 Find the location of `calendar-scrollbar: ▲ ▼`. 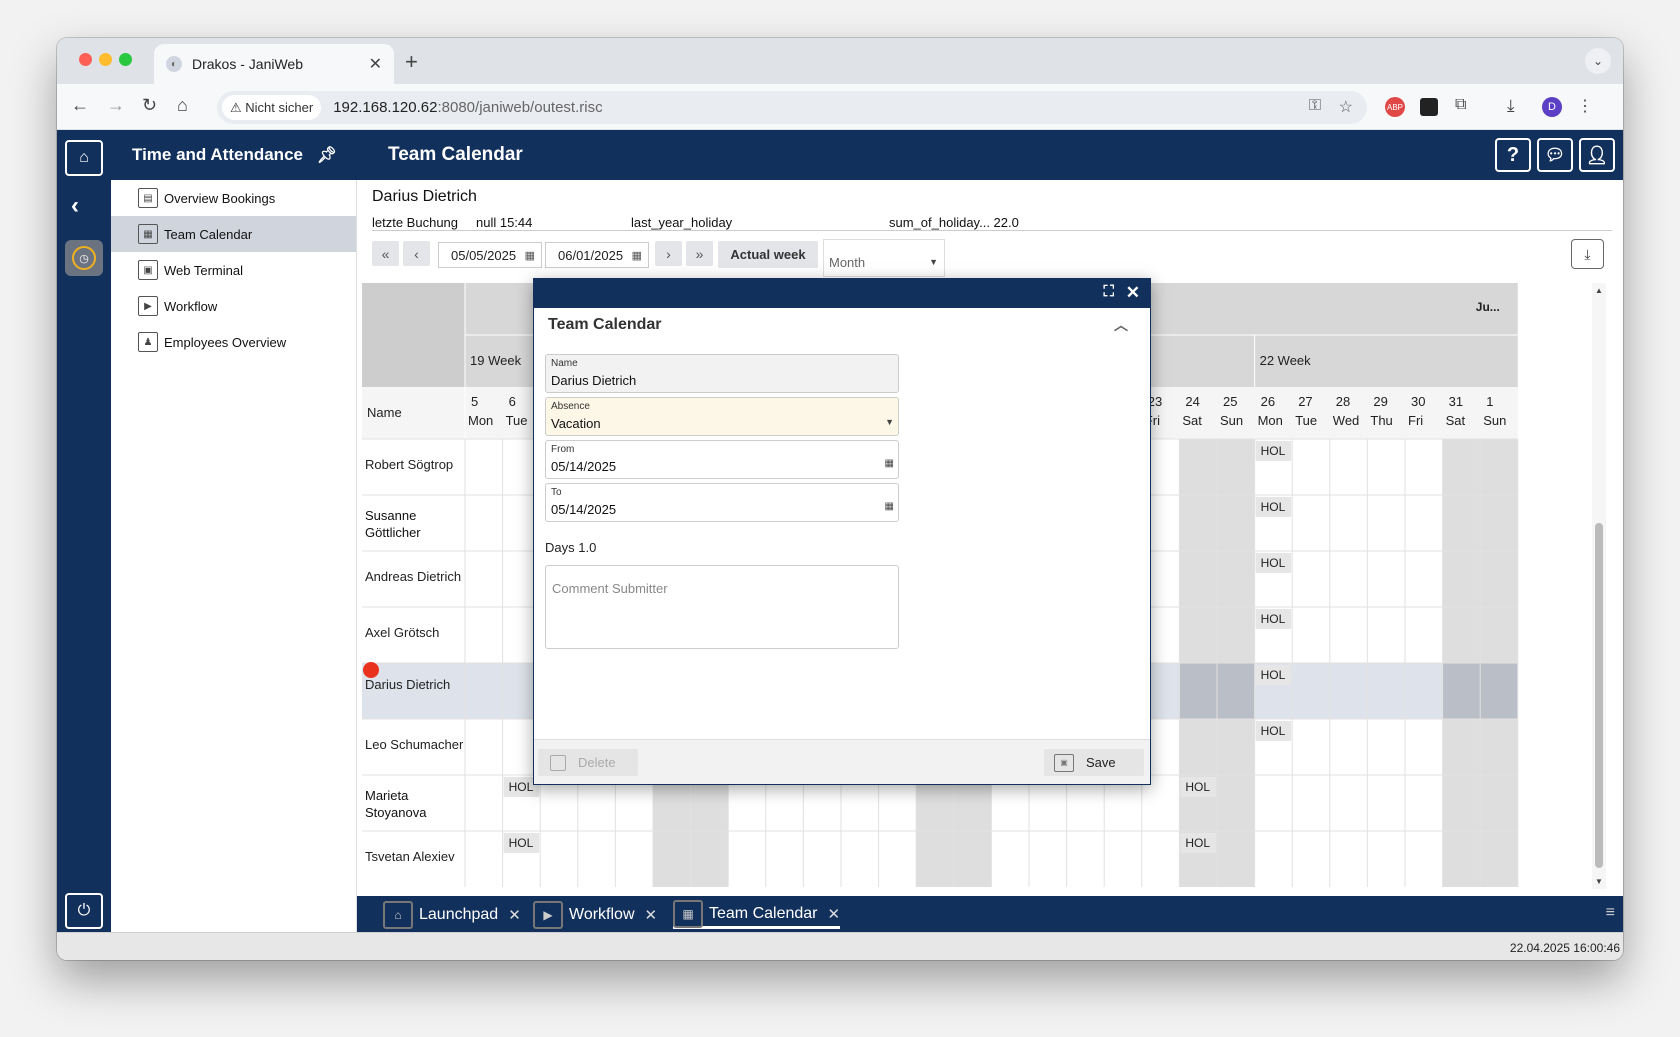

calendar-scrollbar: ▲ ▼ is located at coordinates (1599, 586).